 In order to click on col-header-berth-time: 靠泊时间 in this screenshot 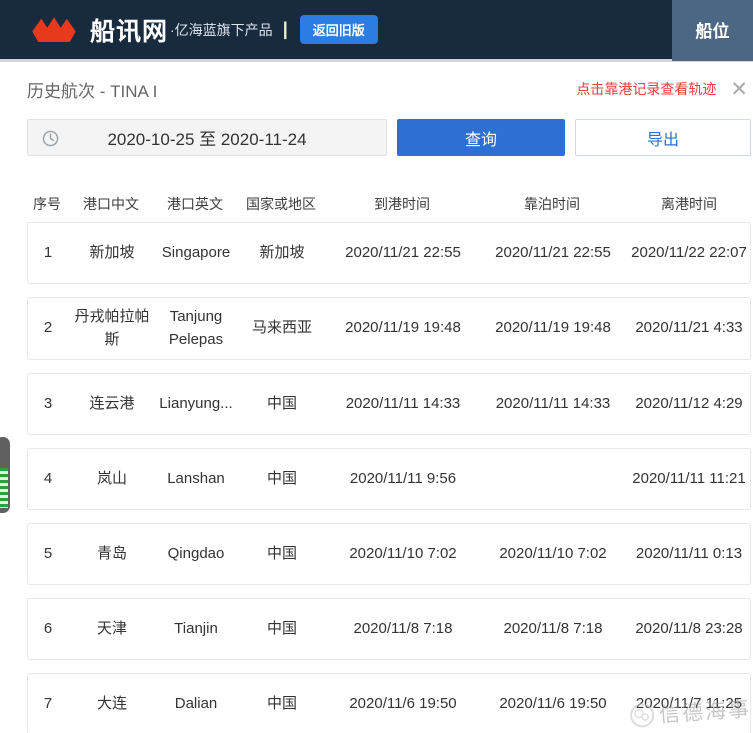, I will do `click(552, 204)`.